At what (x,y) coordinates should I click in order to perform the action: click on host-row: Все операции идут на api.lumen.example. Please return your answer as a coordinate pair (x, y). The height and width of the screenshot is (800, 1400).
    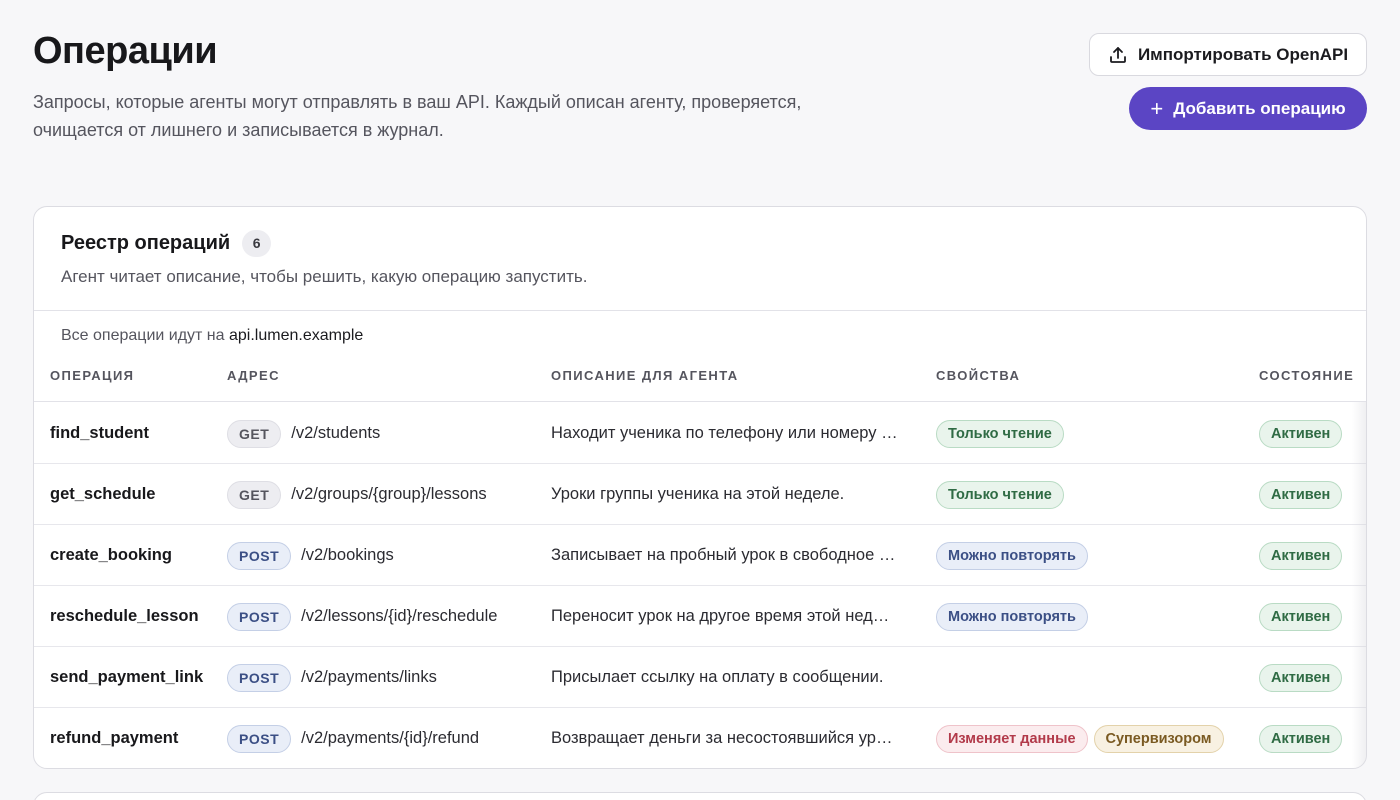
    Looking at the image, I should click on (212, 336).